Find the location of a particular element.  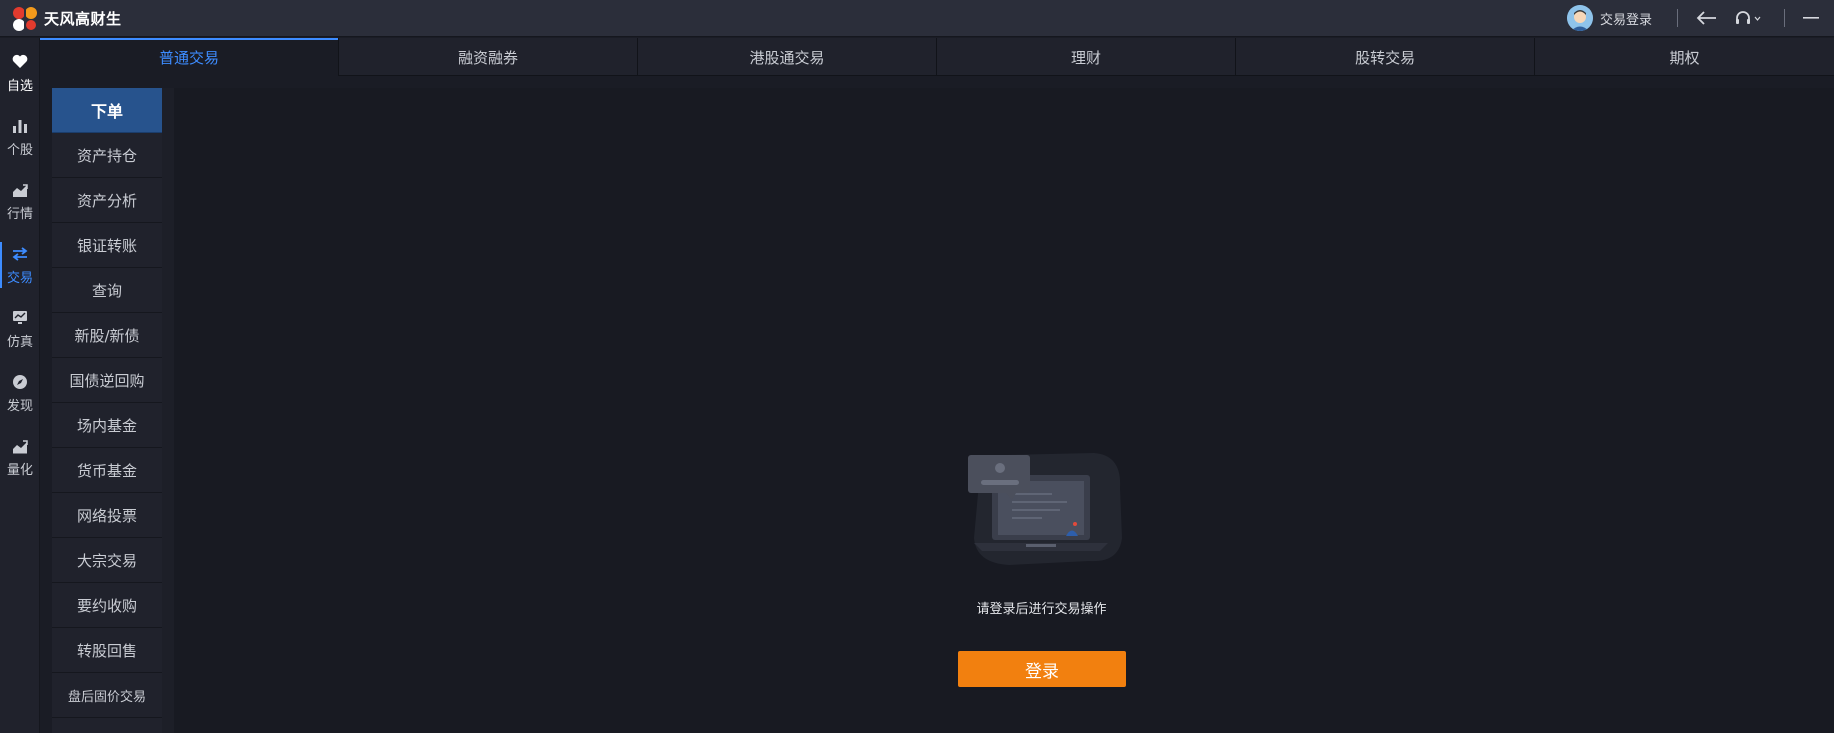

avatar is located at coordinates (1580, 18).